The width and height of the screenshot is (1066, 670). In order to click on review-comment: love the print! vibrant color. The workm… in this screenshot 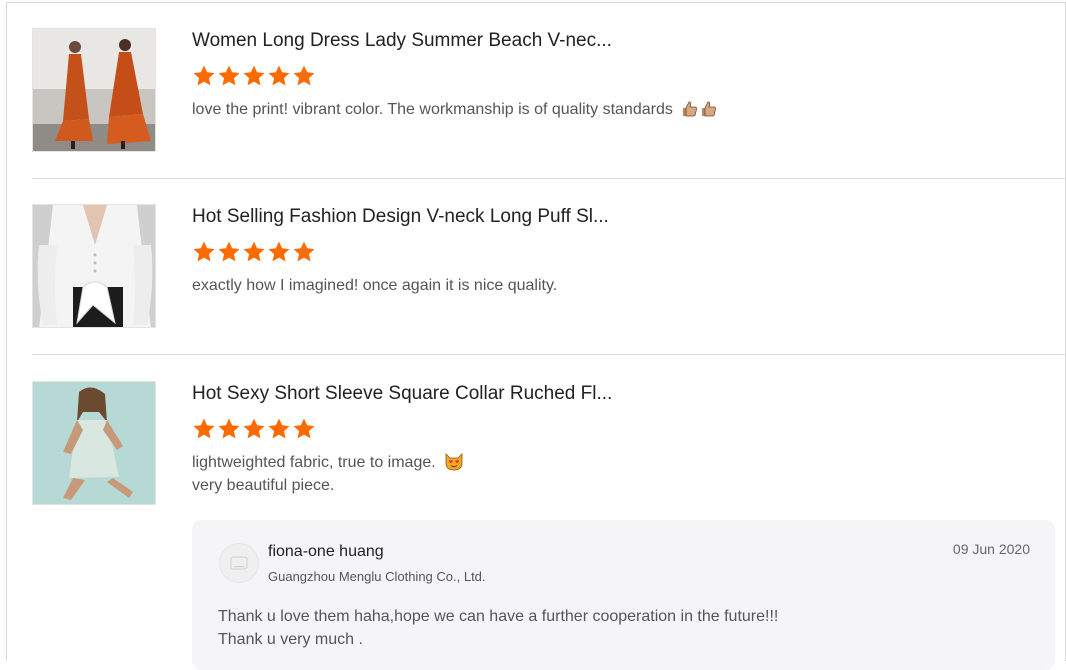, I will do `click(455, 109)`.